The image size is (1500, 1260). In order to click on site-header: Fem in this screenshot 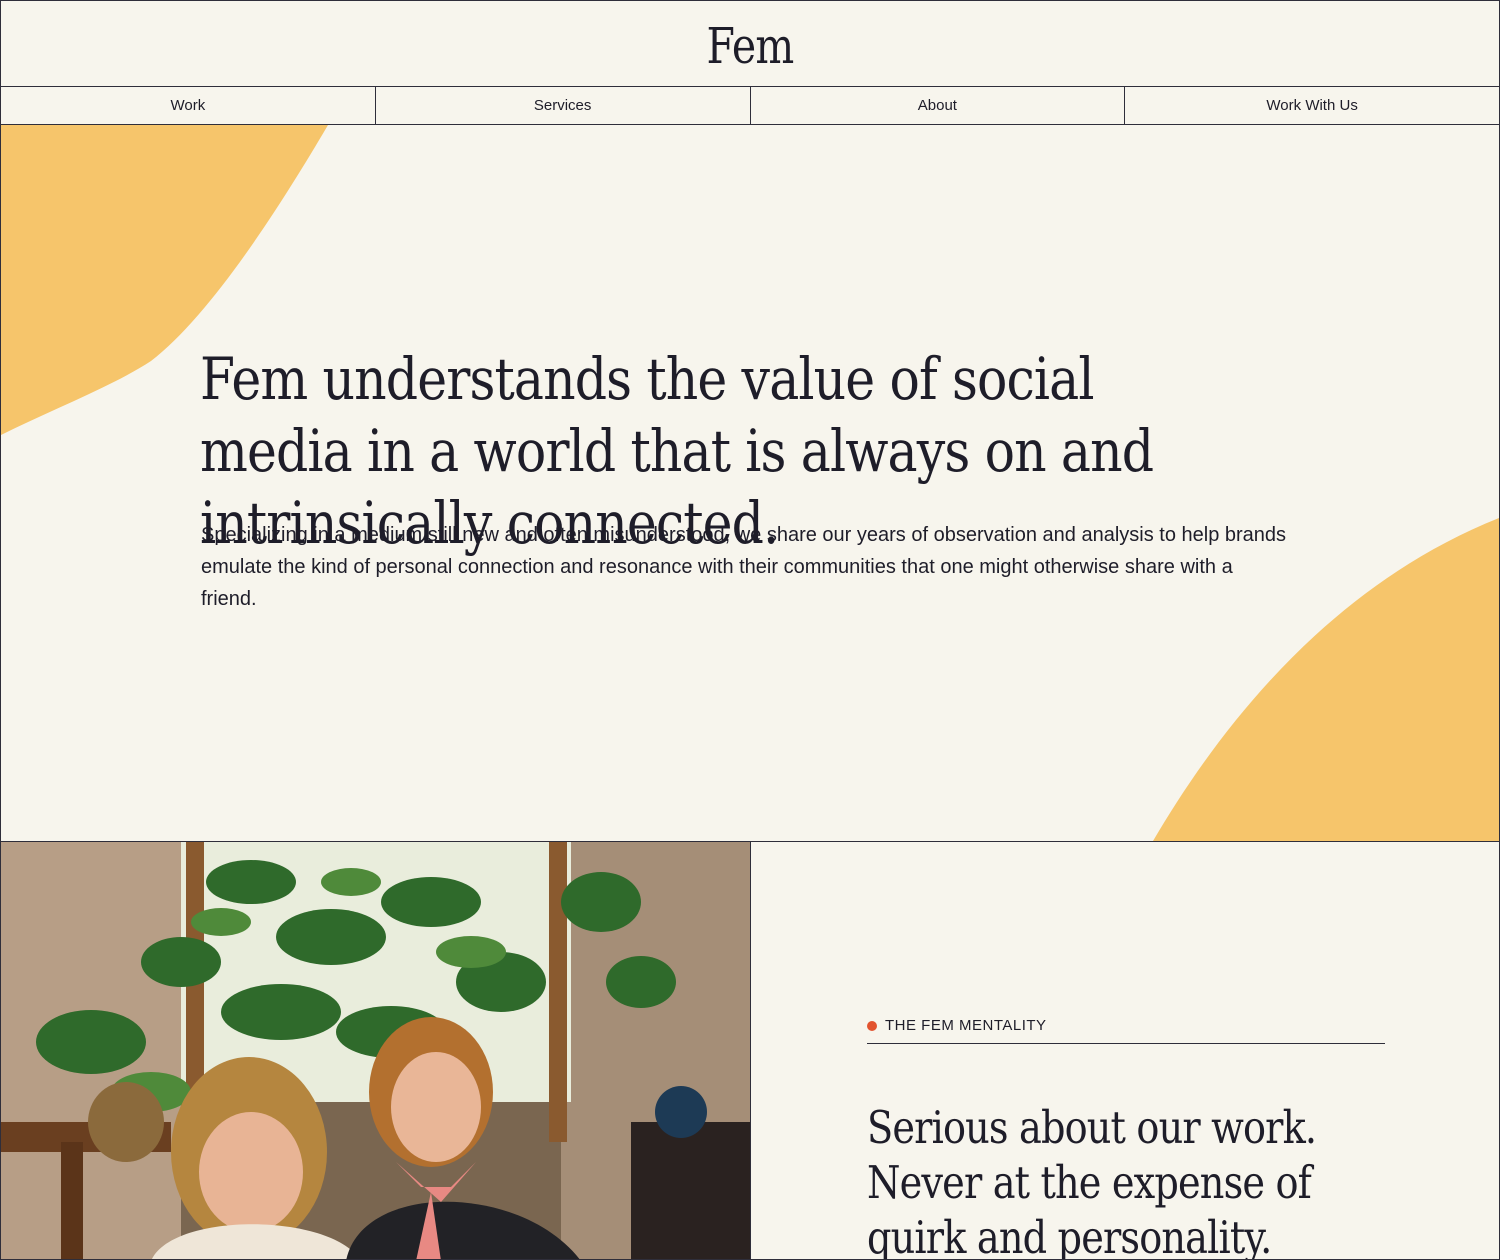, I will do `click(750, 44)`.